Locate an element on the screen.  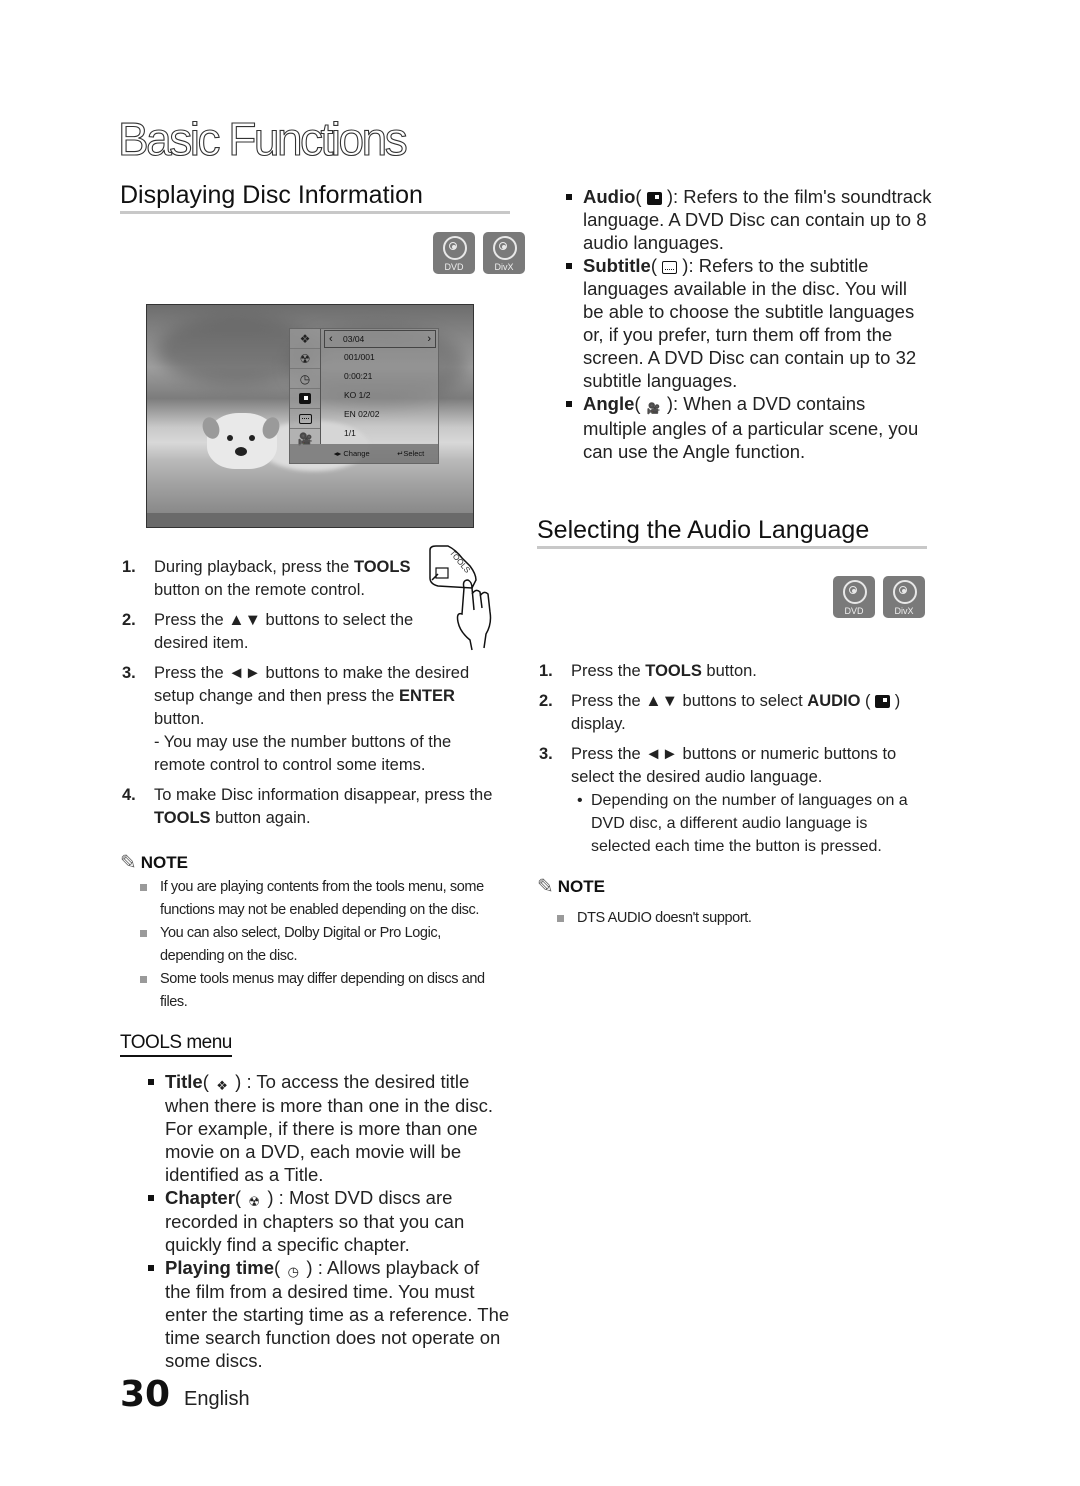
divx-disc-icon: DivX is located at coordinates (504, 253).